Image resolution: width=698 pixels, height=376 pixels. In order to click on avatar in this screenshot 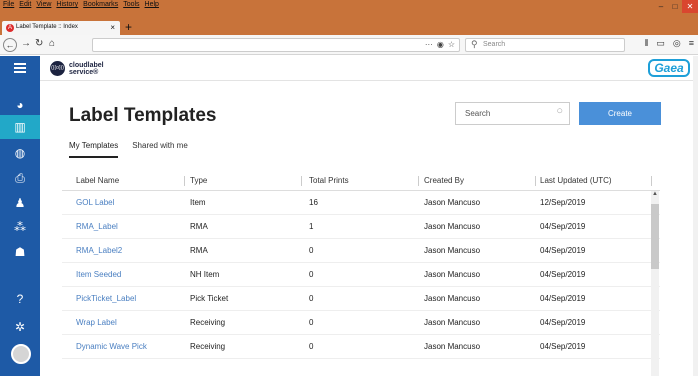, I will do `click(21, 354)`.